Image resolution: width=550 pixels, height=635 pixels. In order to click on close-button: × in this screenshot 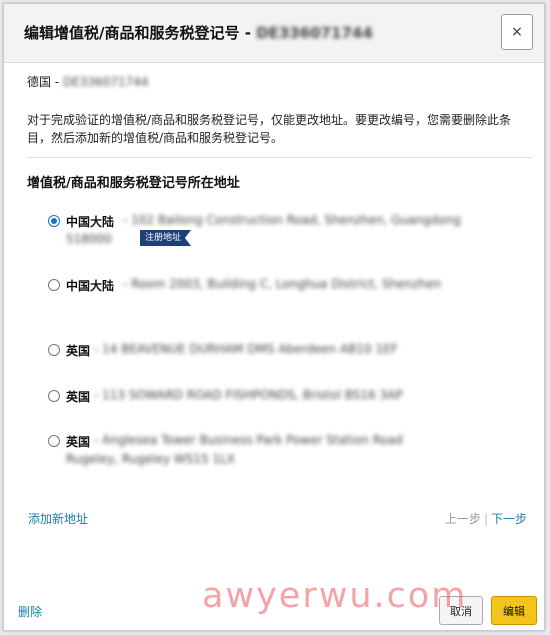, I will do `click(517, 32)`.